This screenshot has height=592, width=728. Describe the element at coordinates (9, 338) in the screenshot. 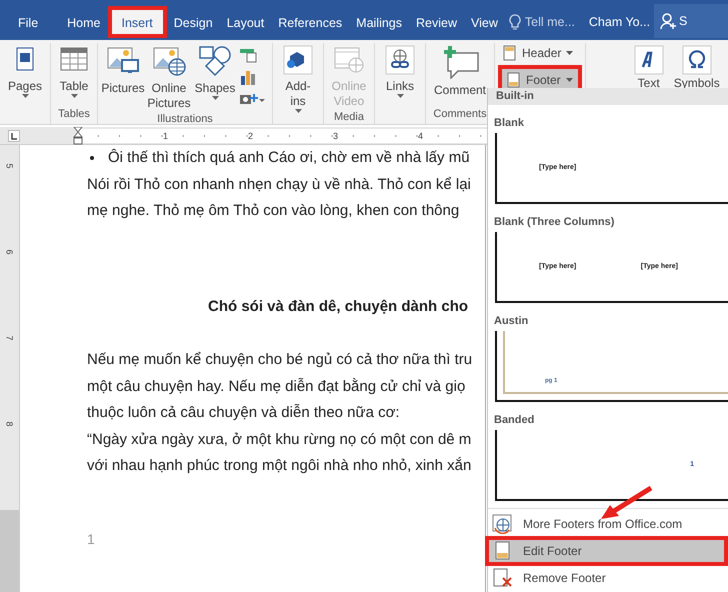

I see `ruler-number: 7` at that location.